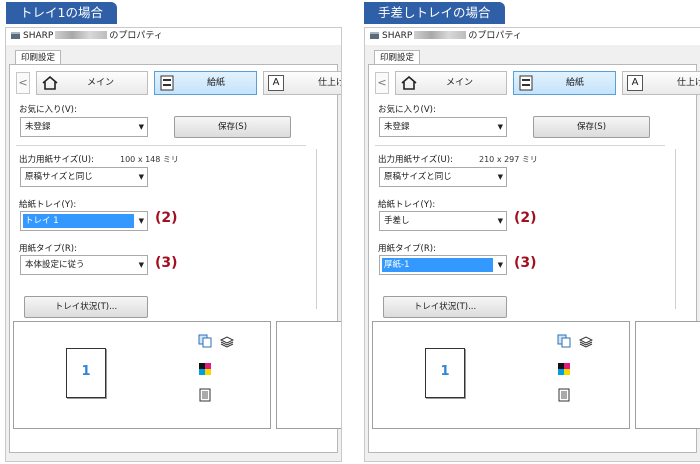 The width and height of the screenshot is (700, 464). I want to click on paper-tray-value: 手差し, so click(397, 221).